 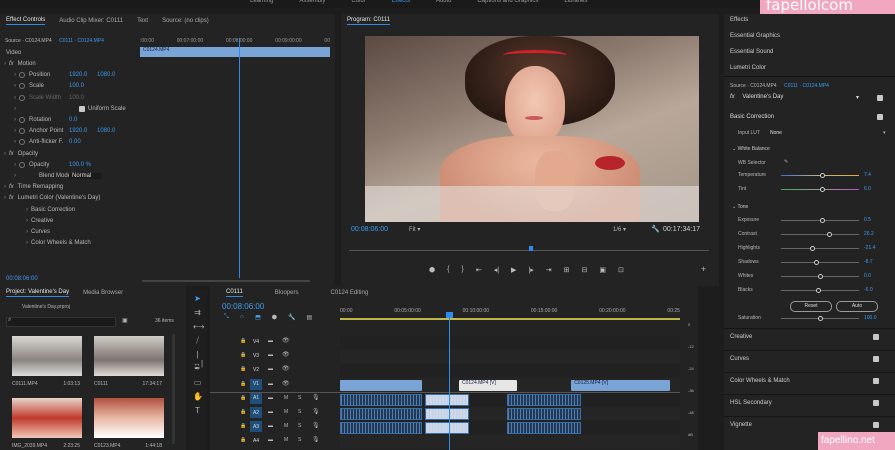 I want to click on ec-tab-0: Effect Controls, so click(x=26, y=21).